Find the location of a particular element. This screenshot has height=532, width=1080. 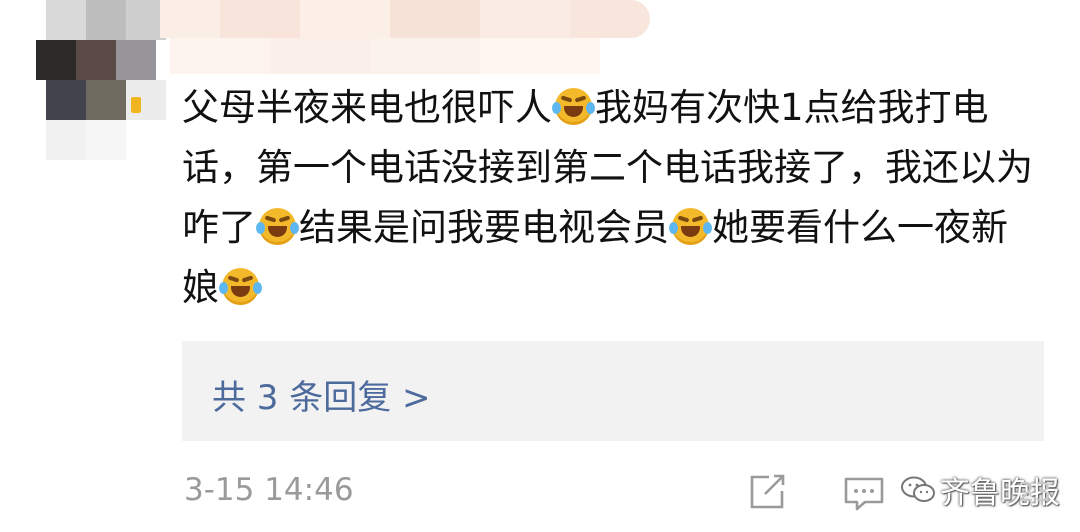

comment-timestamp: 3-15 14:46 is located at coordinates (269, 490).